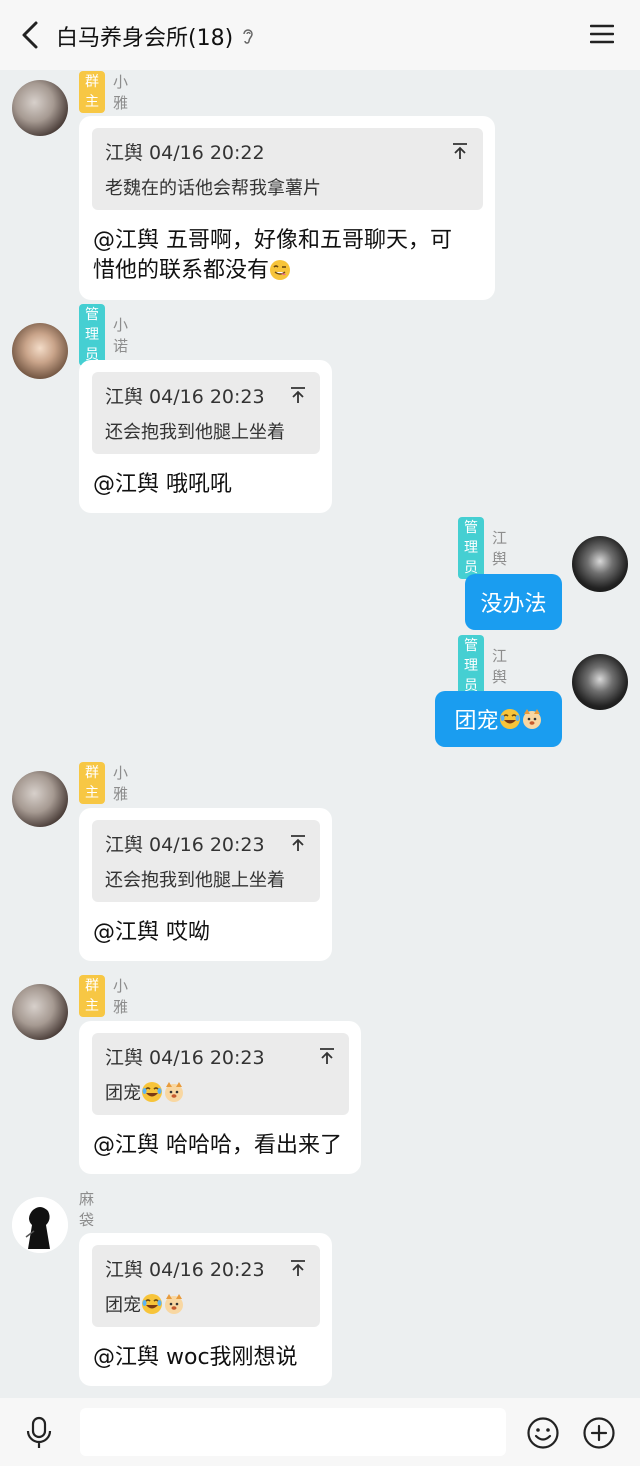 Image resolution: width=640 pixels, height=1466 pixels. Describe the element at coordinates (293, 1432) in the screenshot. I see `message-input` at that location.